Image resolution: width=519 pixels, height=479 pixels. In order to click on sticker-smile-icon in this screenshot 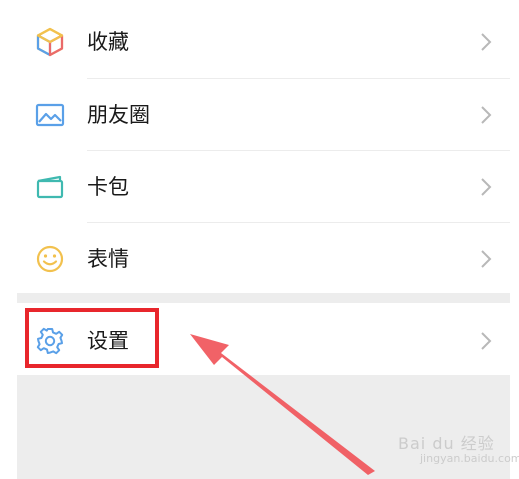, I will do `click(50, 259)`.